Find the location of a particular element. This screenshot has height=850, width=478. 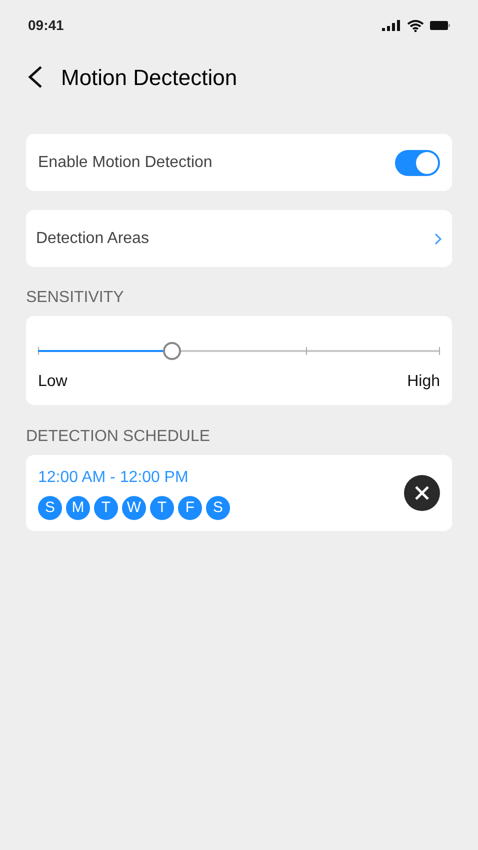

detection-areas-row: Detection Areas is located at coordinates (239, 238).